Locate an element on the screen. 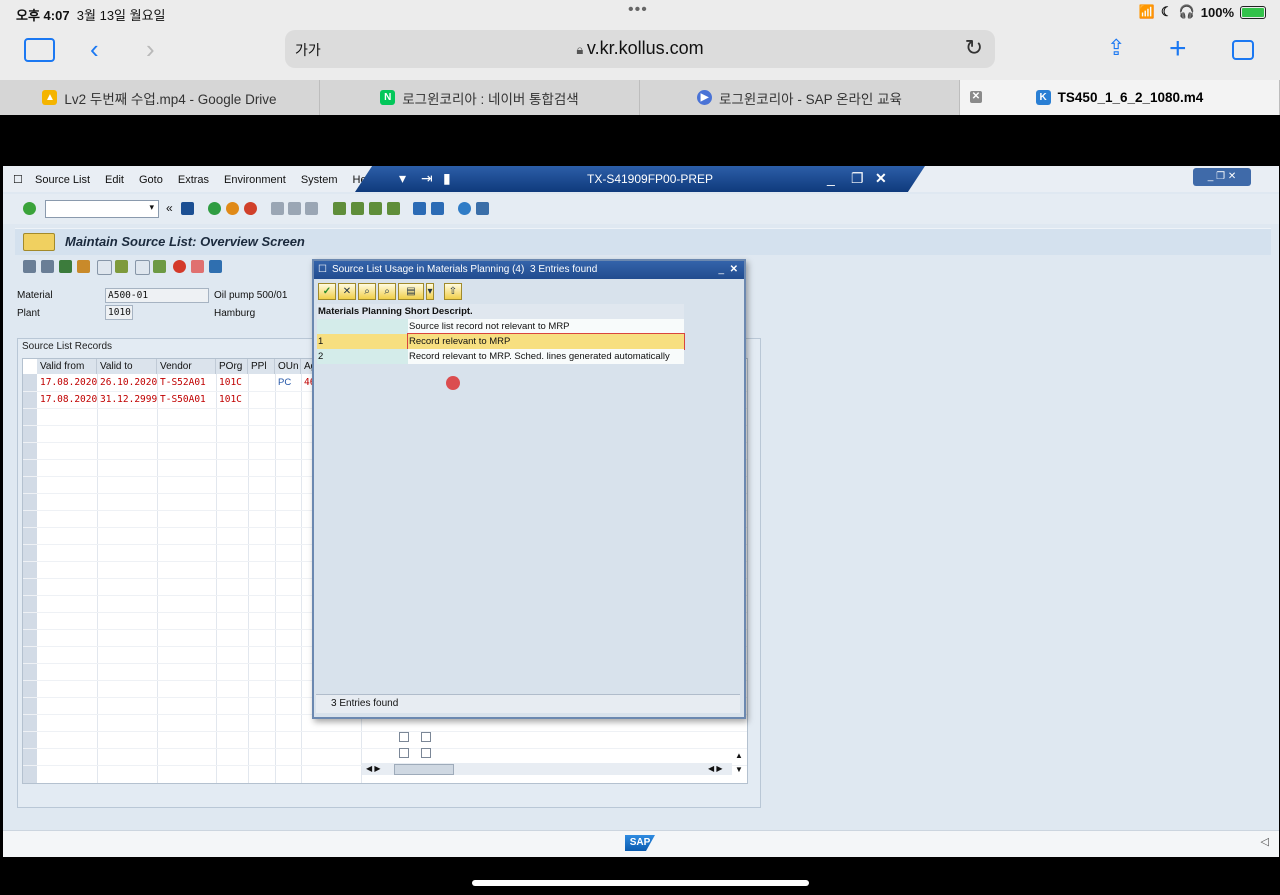  find-icon: ⌕ is located at coordinates (367, 291).